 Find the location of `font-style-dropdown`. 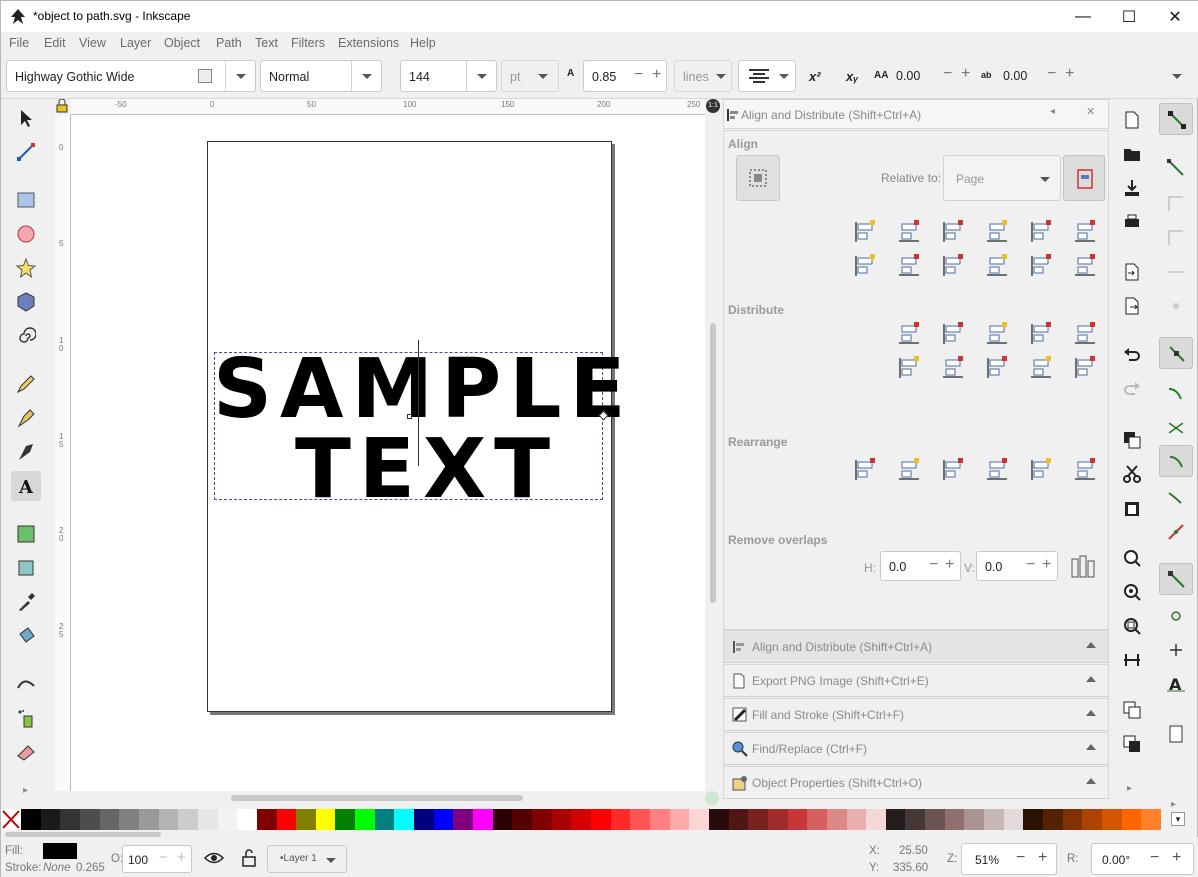

font-style-dropdown is located at coordinates (366, 76).